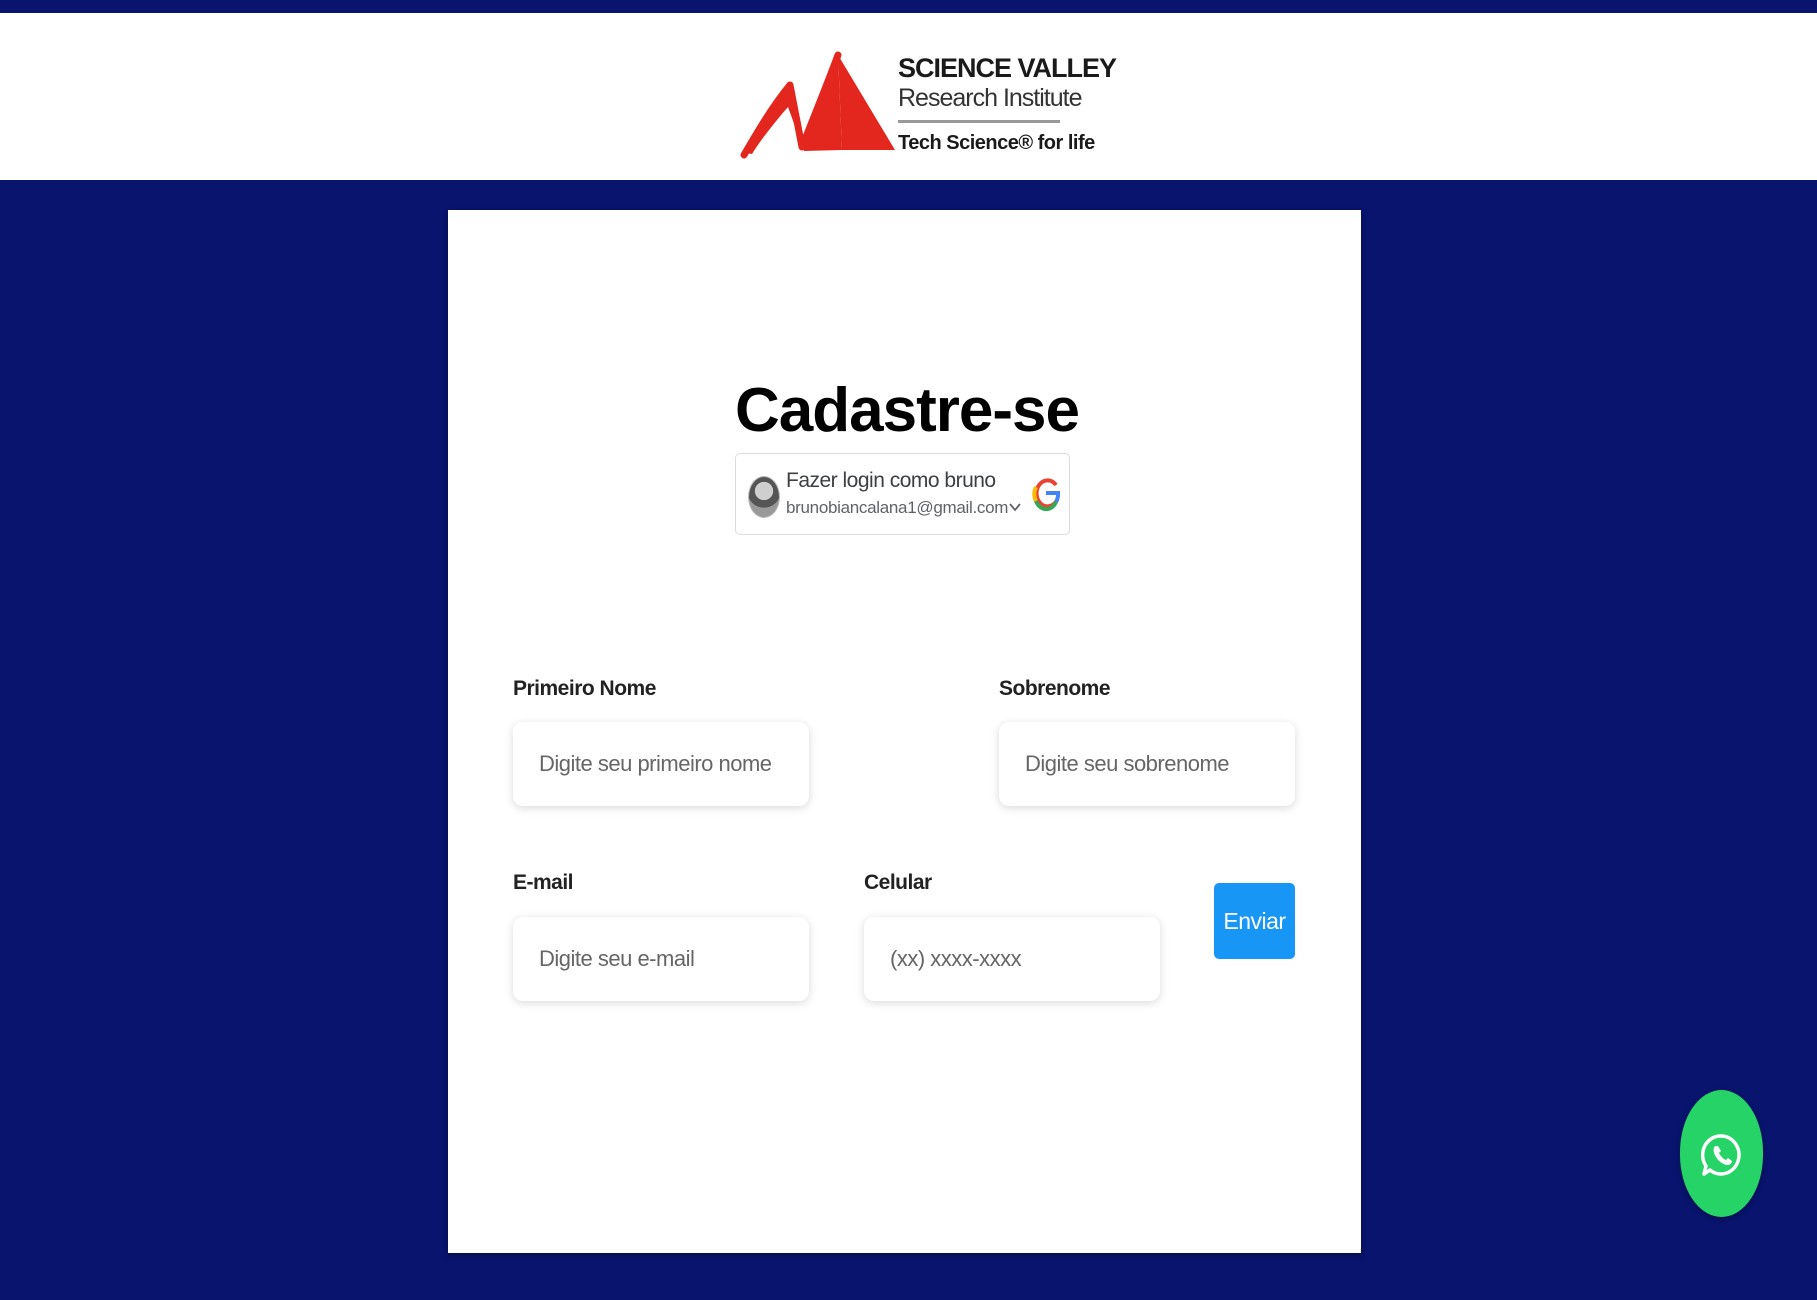 The image size is (1817, 1300). I want to click on top-strip, so click(908, 6).